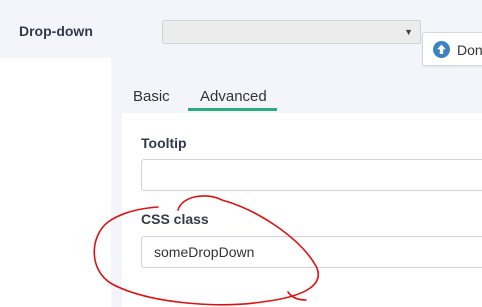 The image size is (482, 307). Describe the element at coordinates (311, 175) in the screenshot. I see `tooltip-input` at that location.